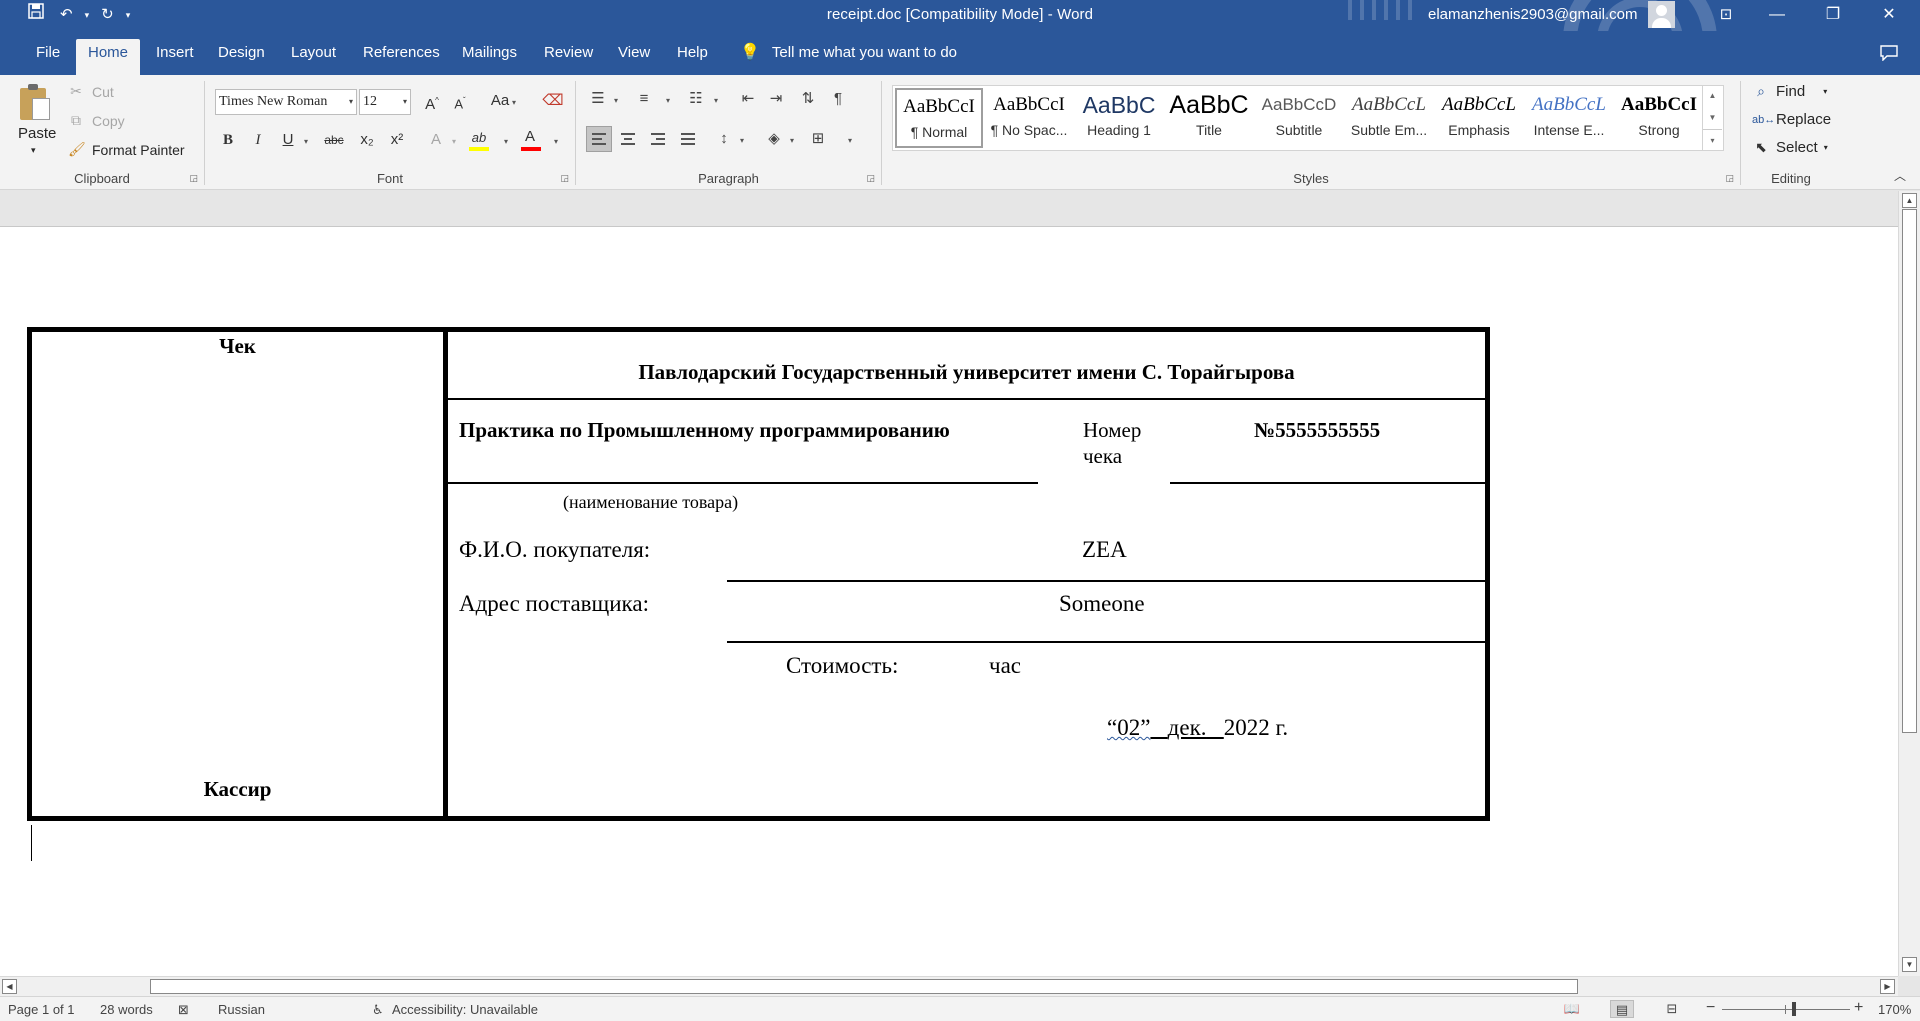 This screenshot has width=1920, height=1021. What do you see at coordinates (1533, 14) in the screenshot?
I see `account-email: elamanzhenis2903@gmail.com` at bounding box center [1533, 14].